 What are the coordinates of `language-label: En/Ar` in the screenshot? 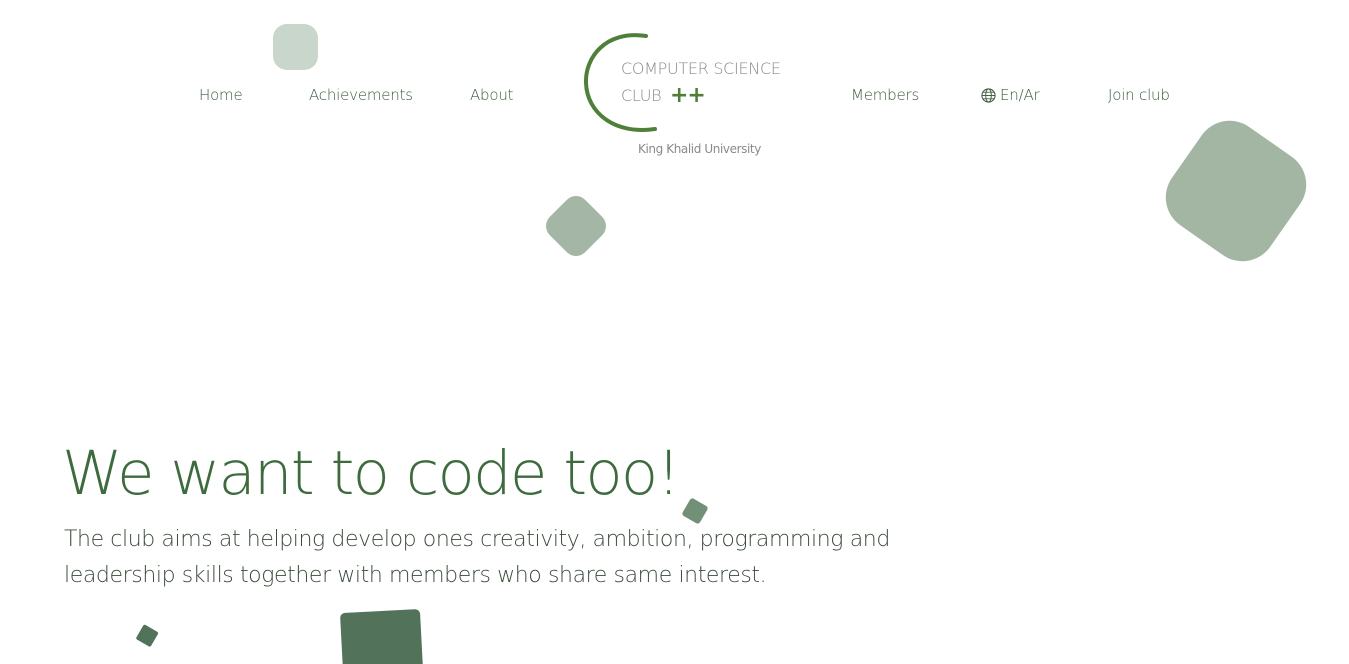 It's located at (1020, 95).